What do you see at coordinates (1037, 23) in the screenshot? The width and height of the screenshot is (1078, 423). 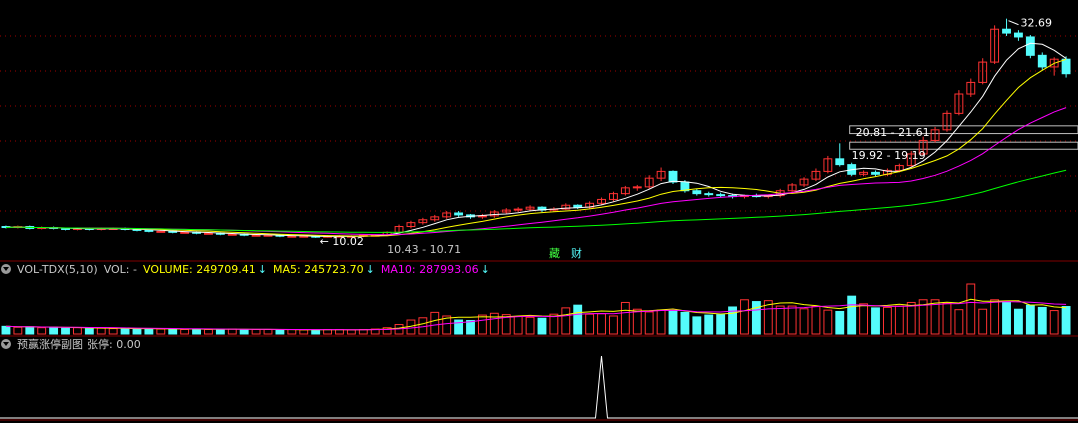 I see `high-price-label: 32.69` at bounding box center [1037, 23].